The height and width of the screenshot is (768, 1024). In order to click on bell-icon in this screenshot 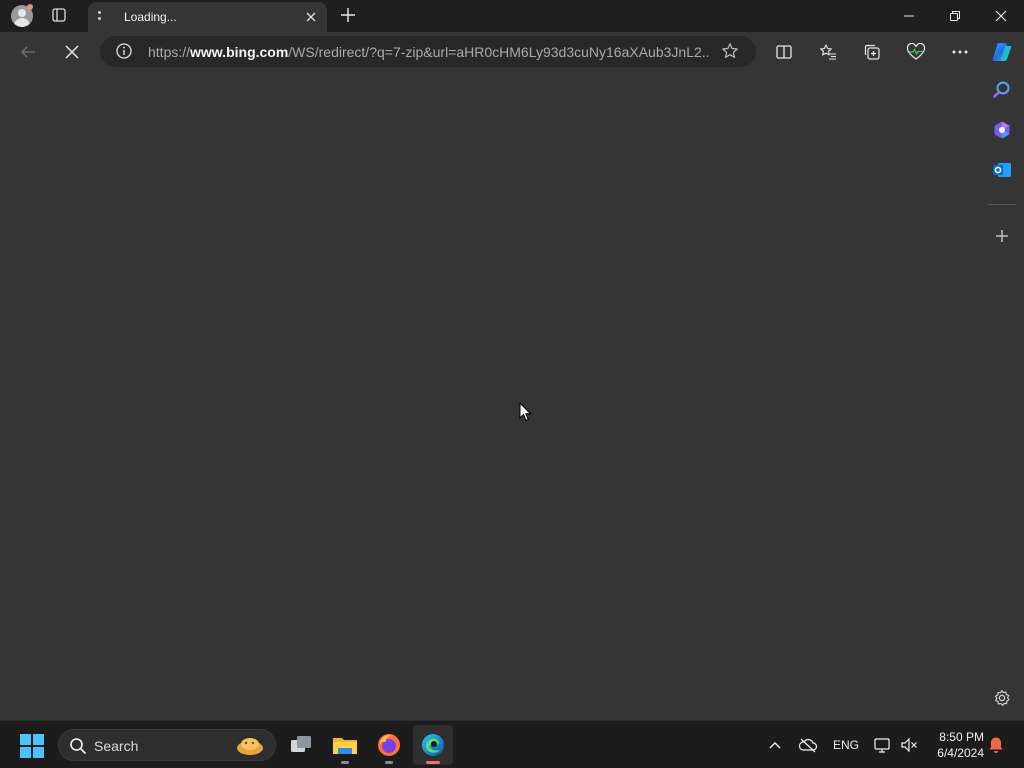, I will do `click(996, 745)`.